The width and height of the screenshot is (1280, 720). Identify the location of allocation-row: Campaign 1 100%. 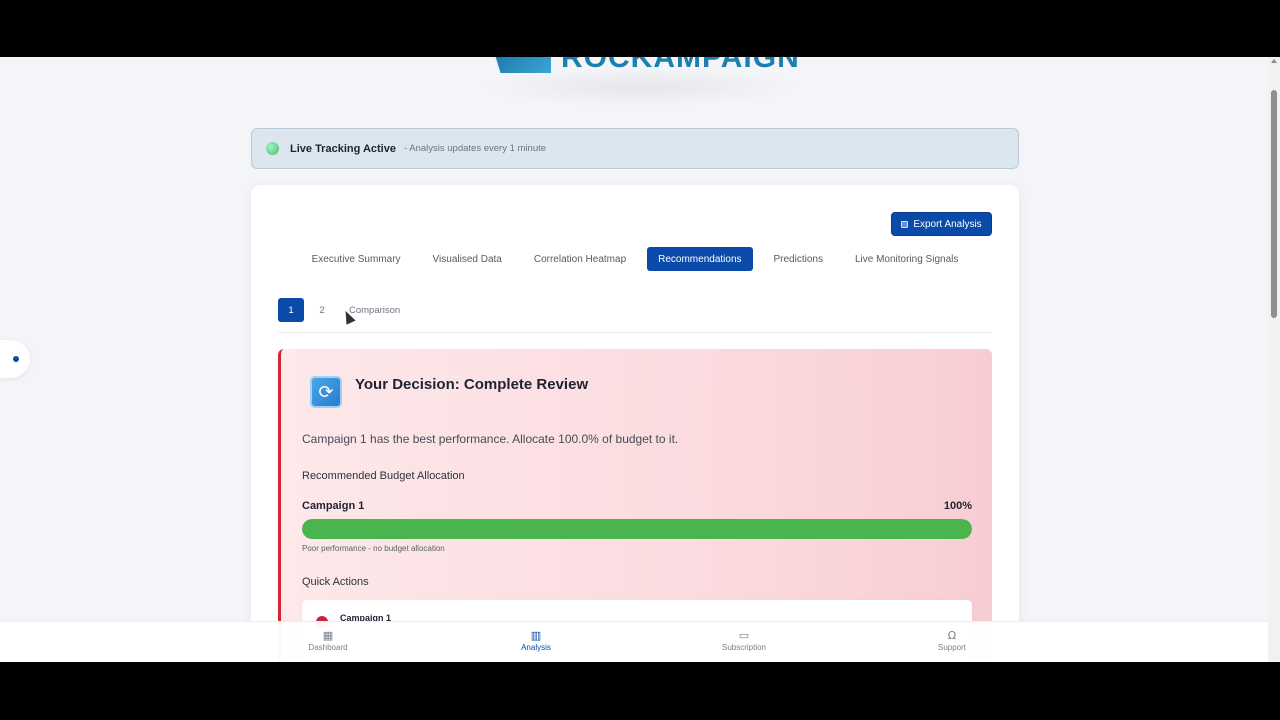
(637, 506).